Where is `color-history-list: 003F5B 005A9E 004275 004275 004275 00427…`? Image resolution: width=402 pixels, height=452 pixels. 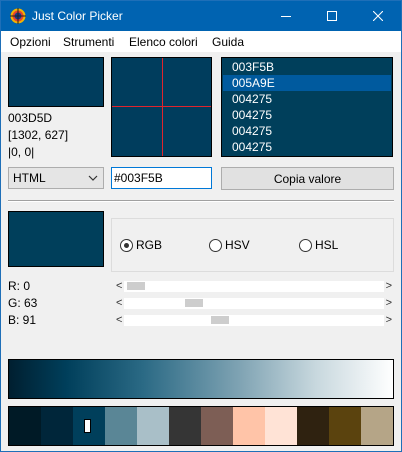
color-history-list: 003F5B 005A9E 004275 004275 004275 00427… is located at coordinates (307, 107).